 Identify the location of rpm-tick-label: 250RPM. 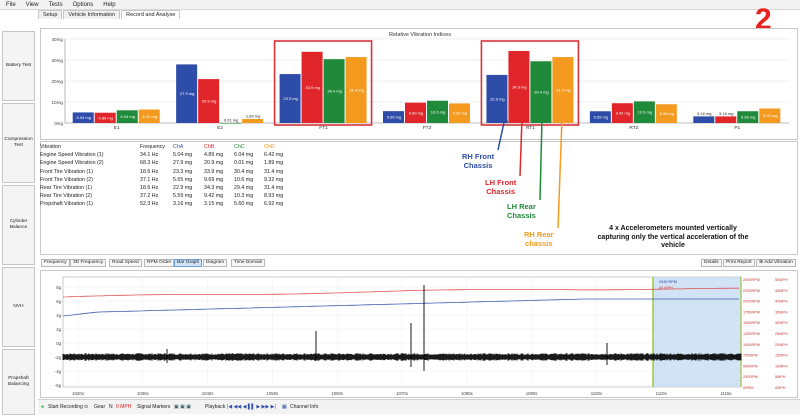
(750, 377).